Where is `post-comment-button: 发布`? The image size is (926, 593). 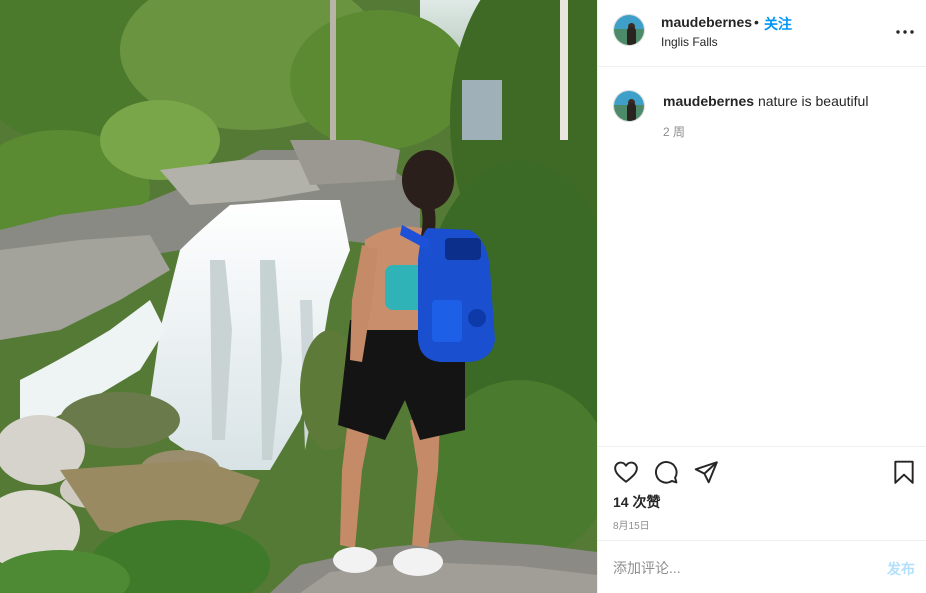
post-comment-button: 发布 is located at coordinates (901, 569).